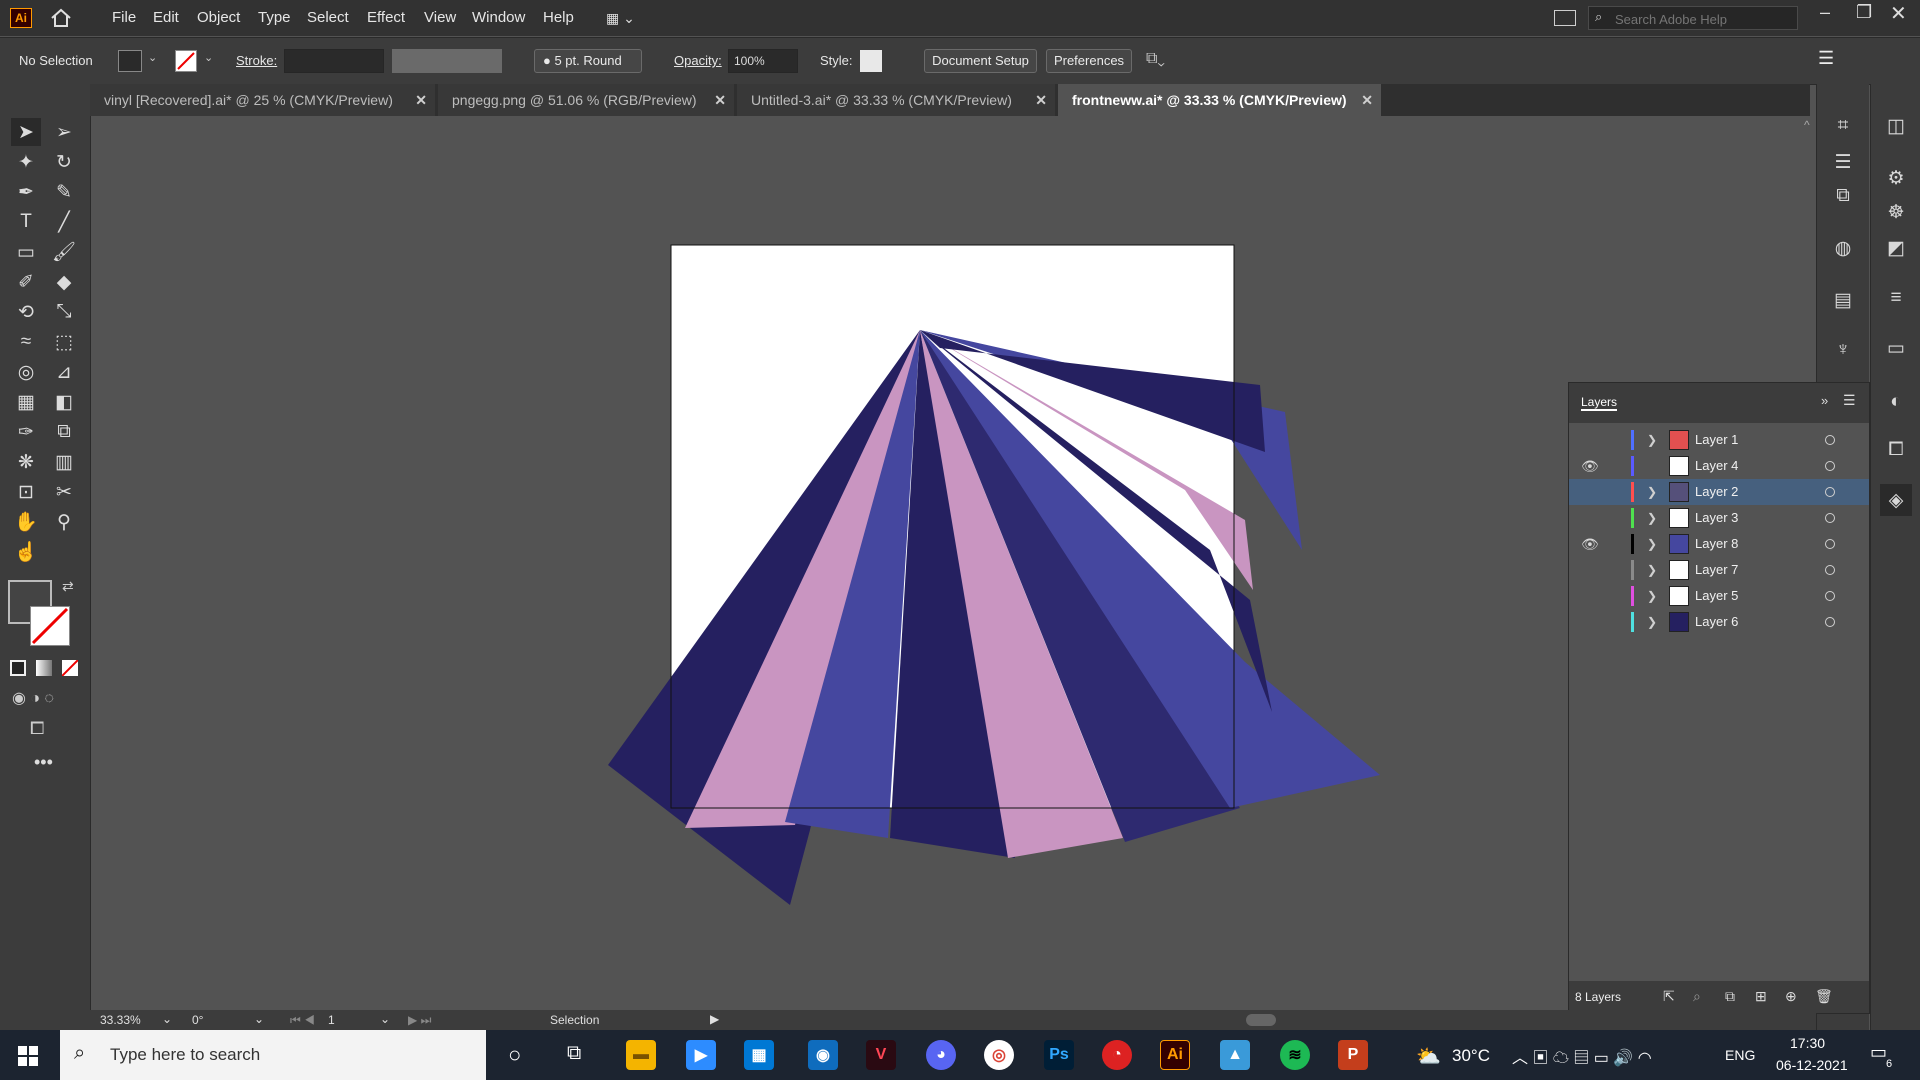 Image resolution: width=1920 pixels, height=1080 pixels. Describe the element at coordinates (698, 61) in the screenshot. I see `opacity-label: Opacity:` at that location.